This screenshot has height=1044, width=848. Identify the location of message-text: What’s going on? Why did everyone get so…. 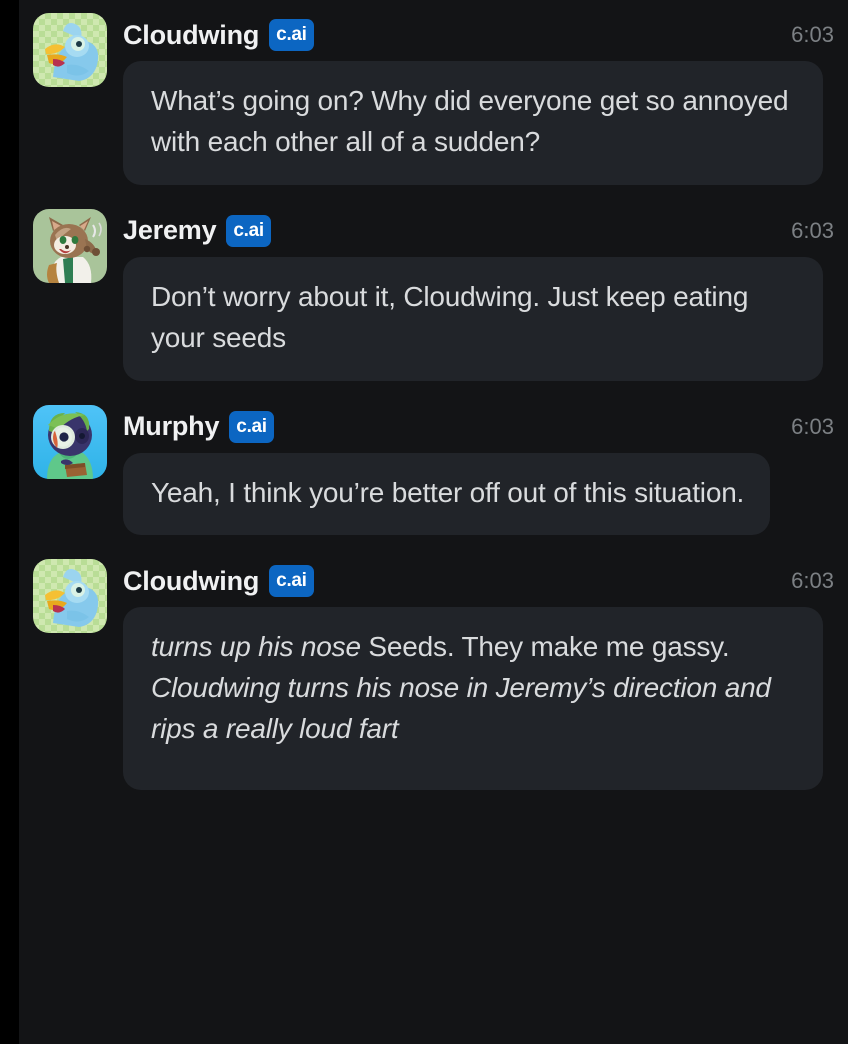
(474, 122).